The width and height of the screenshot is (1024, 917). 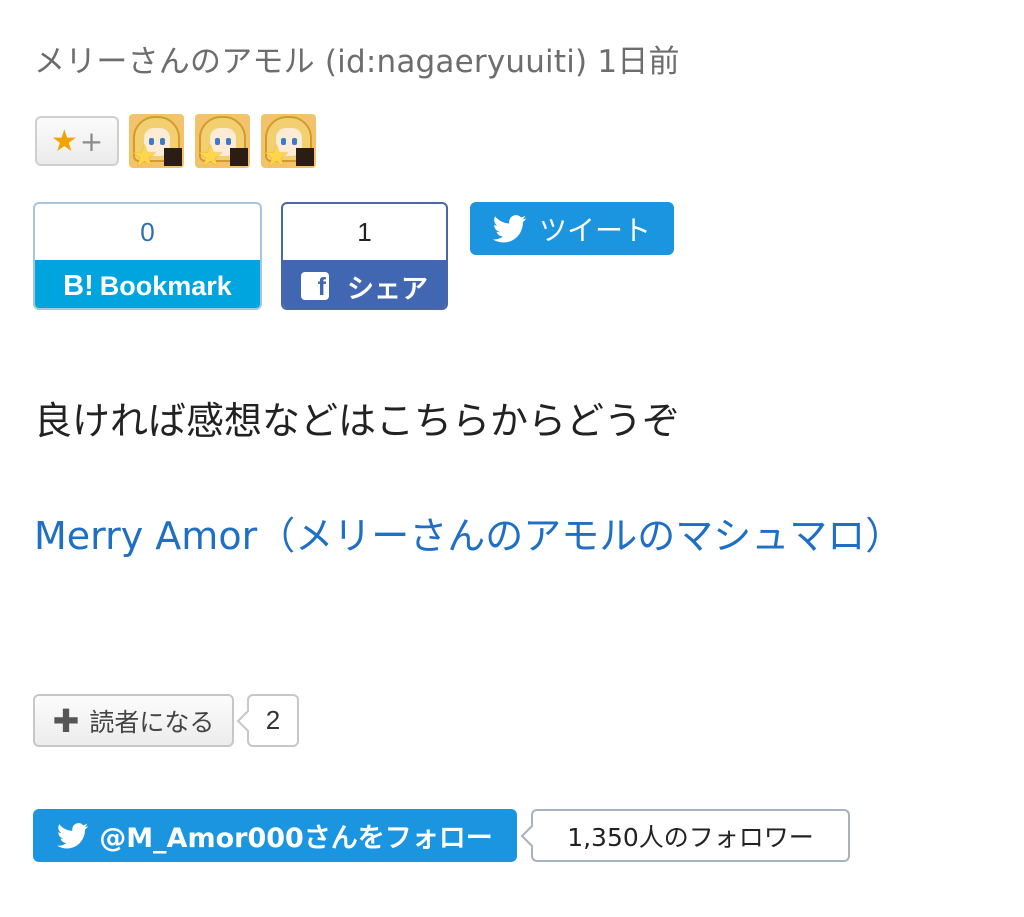 I want to click on add-star-button: ★ +, so click(x=77, y=141).